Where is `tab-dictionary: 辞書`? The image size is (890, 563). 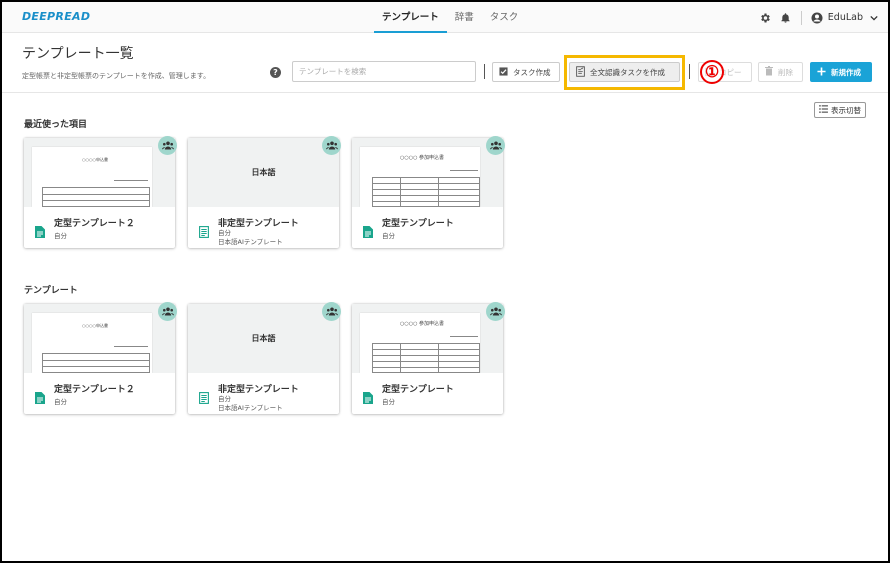 tab-dictionary: 辞書 is located at coordinates (464, 17).